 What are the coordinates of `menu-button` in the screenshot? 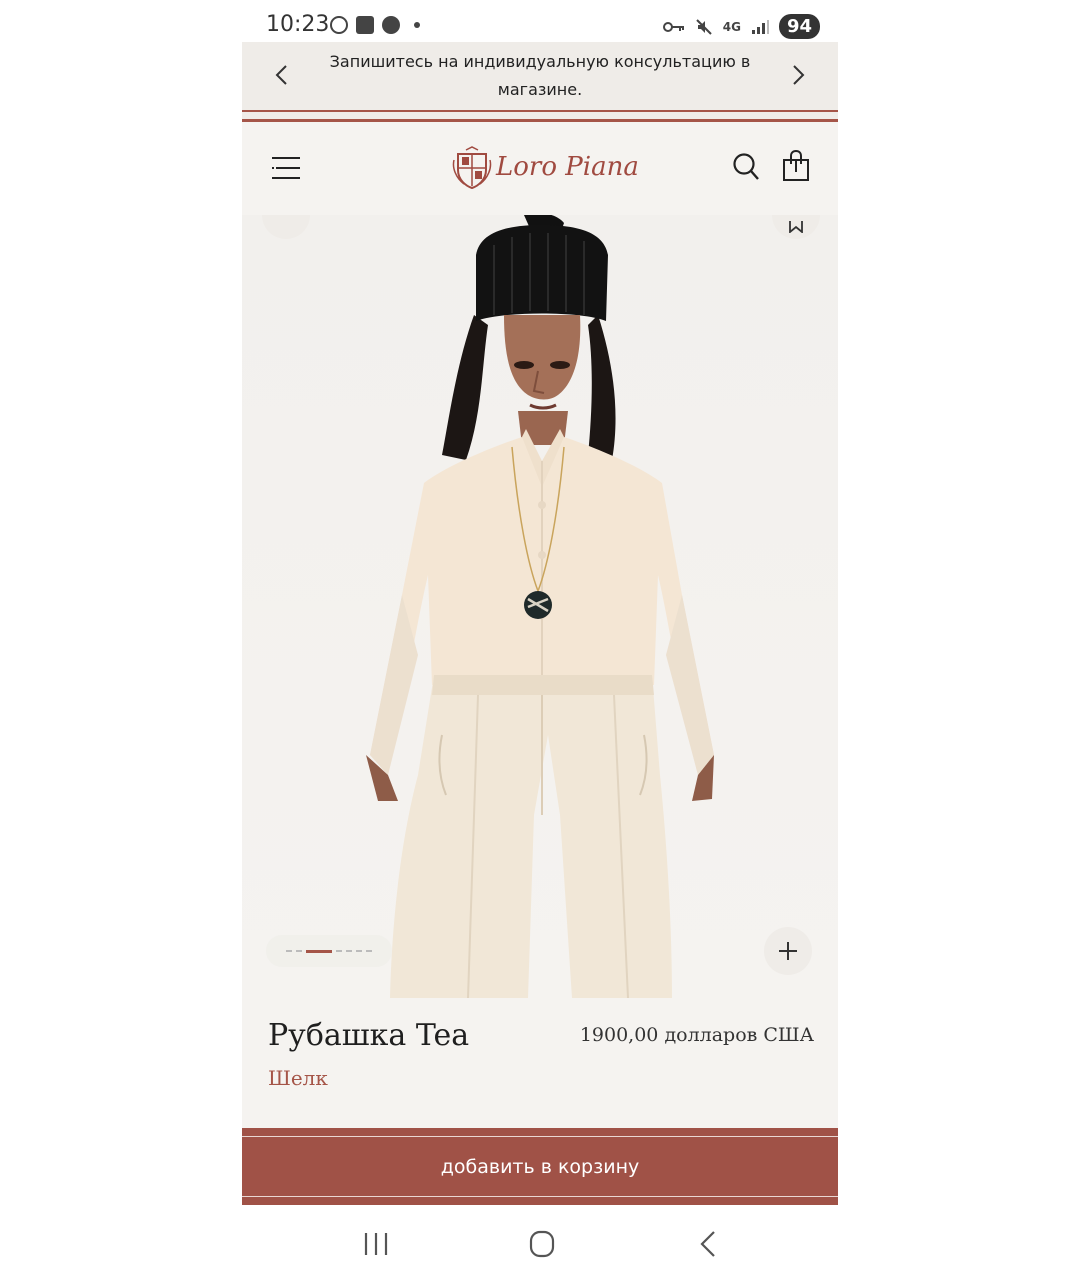 It's located at (286, 168).